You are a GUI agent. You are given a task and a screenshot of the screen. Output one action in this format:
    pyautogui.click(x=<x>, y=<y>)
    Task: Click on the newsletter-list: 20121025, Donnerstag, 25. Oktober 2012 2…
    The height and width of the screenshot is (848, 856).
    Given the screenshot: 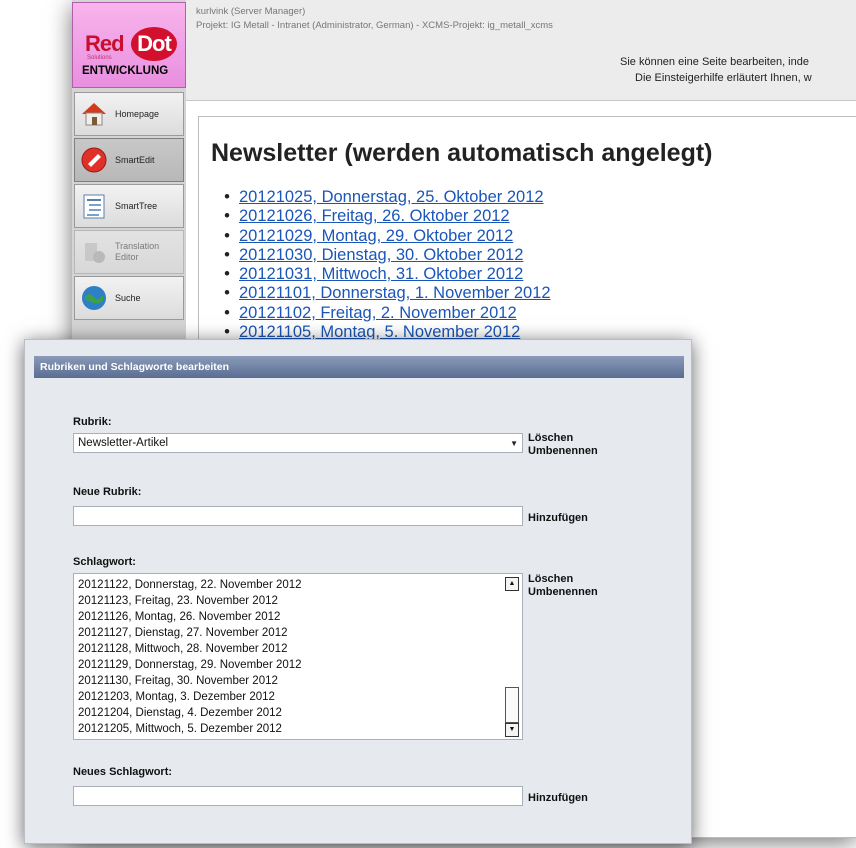 What is the action you would take?
    pyautogui.click(x=383, y=265)
    